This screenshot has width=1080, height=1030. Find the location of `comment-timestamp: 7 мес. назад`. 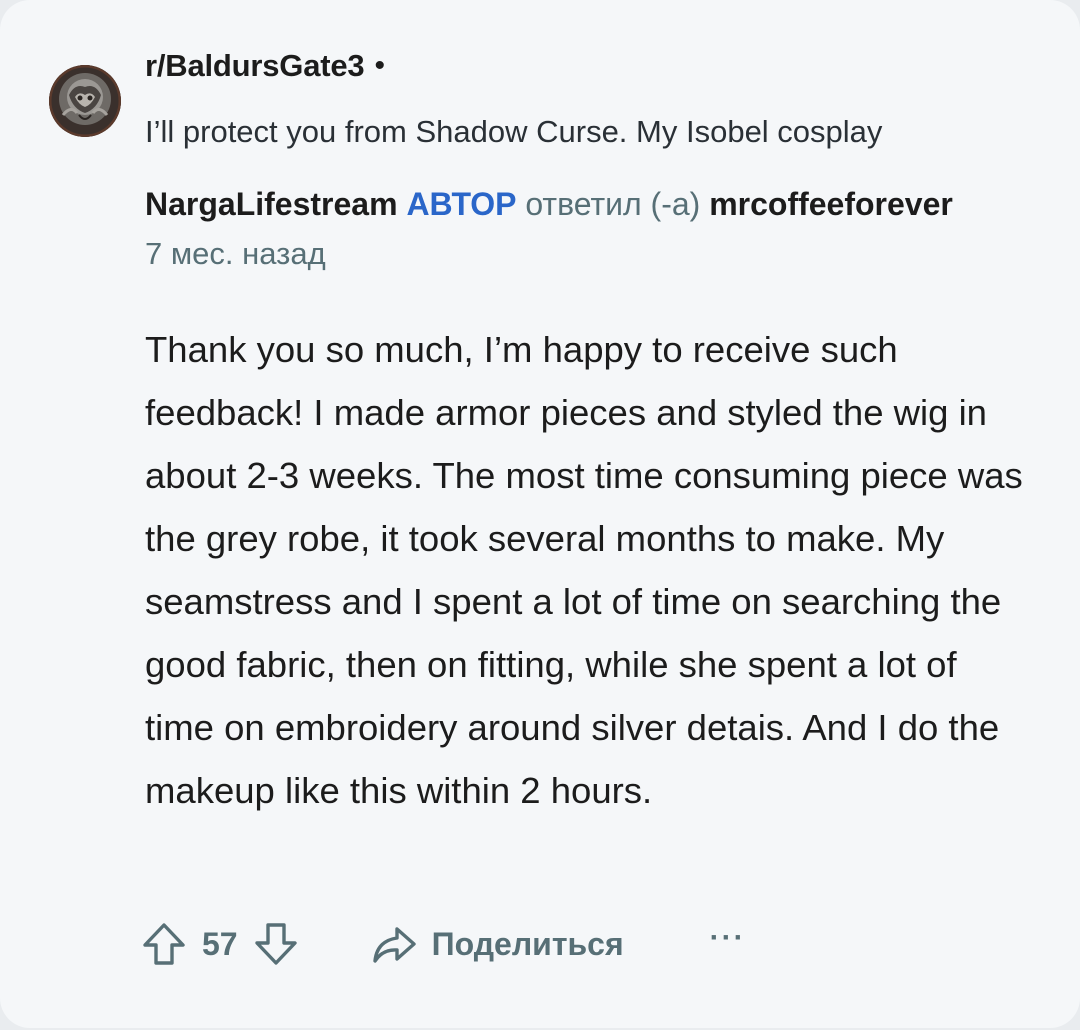

comment-timestamp: 7 мес. назад is located at coordinates (235, 253).